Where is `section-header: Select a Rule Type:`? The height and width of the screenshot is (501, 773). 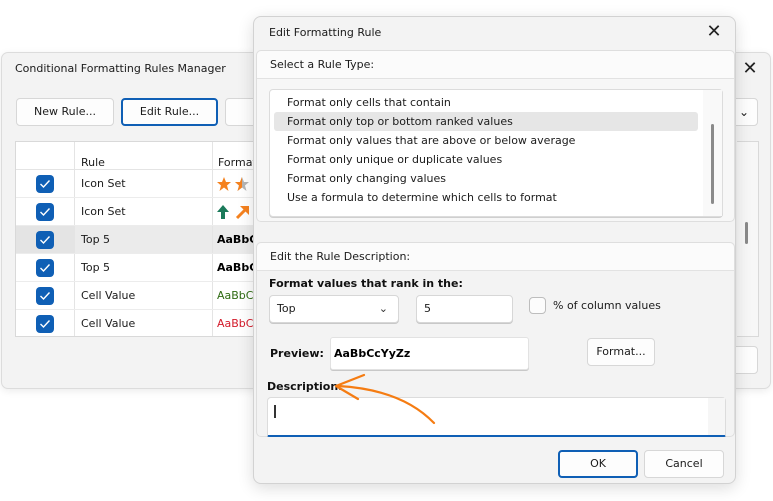 section-header: Select a Rule Type: is located at coordinates (495, 65).